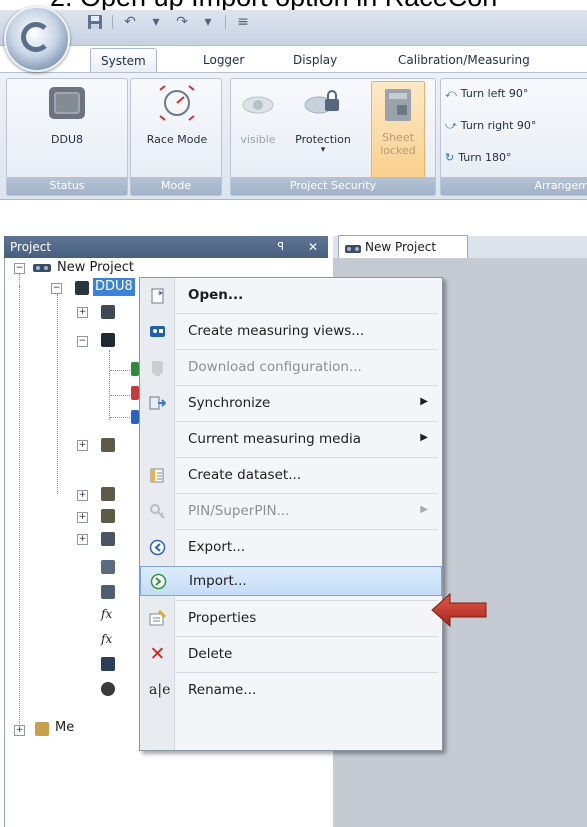 The width and height of the screenshot is (587, 827). I want to click on group-label-project-security: Project Security, so click(333, 186).